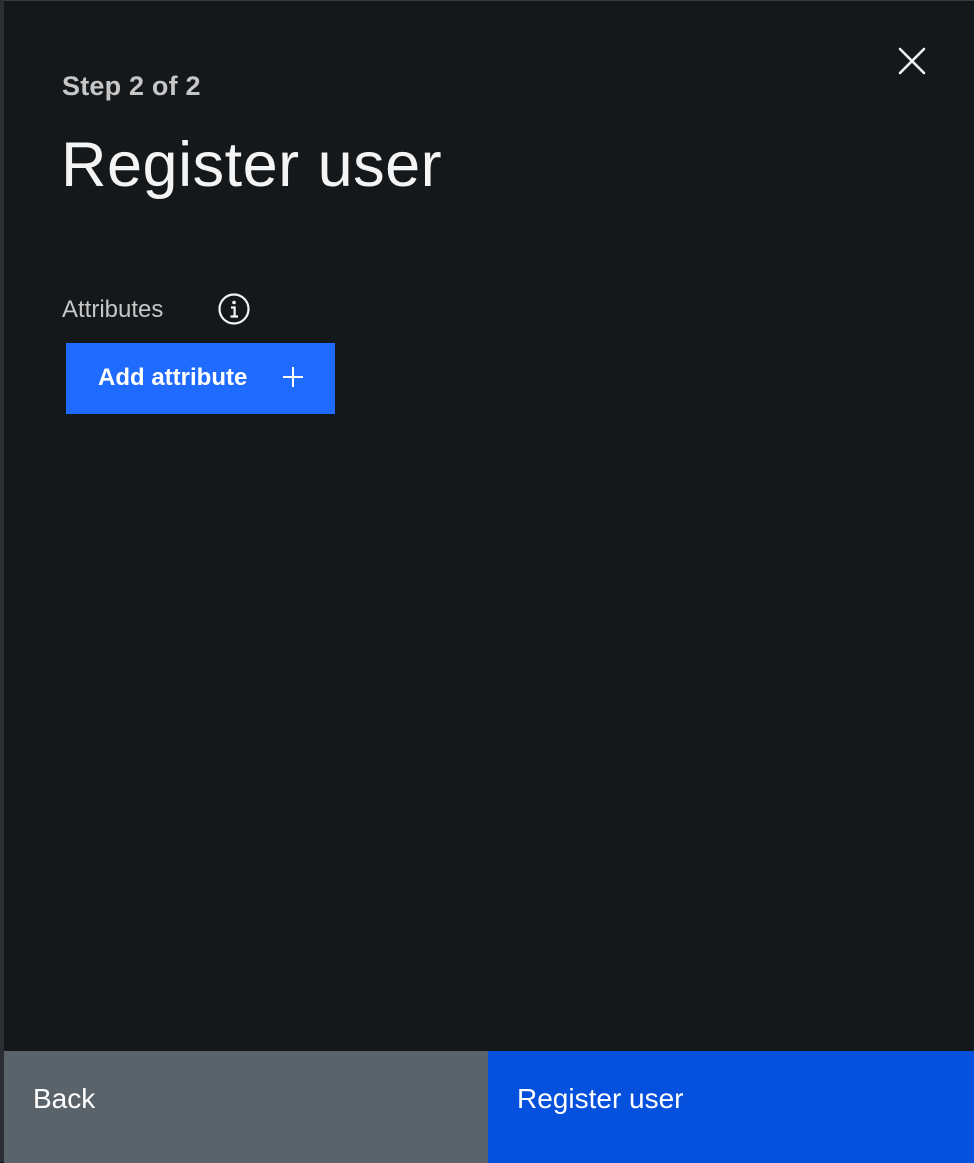  I want to click on register-user-button-label: Register user, so click(600, 1098).